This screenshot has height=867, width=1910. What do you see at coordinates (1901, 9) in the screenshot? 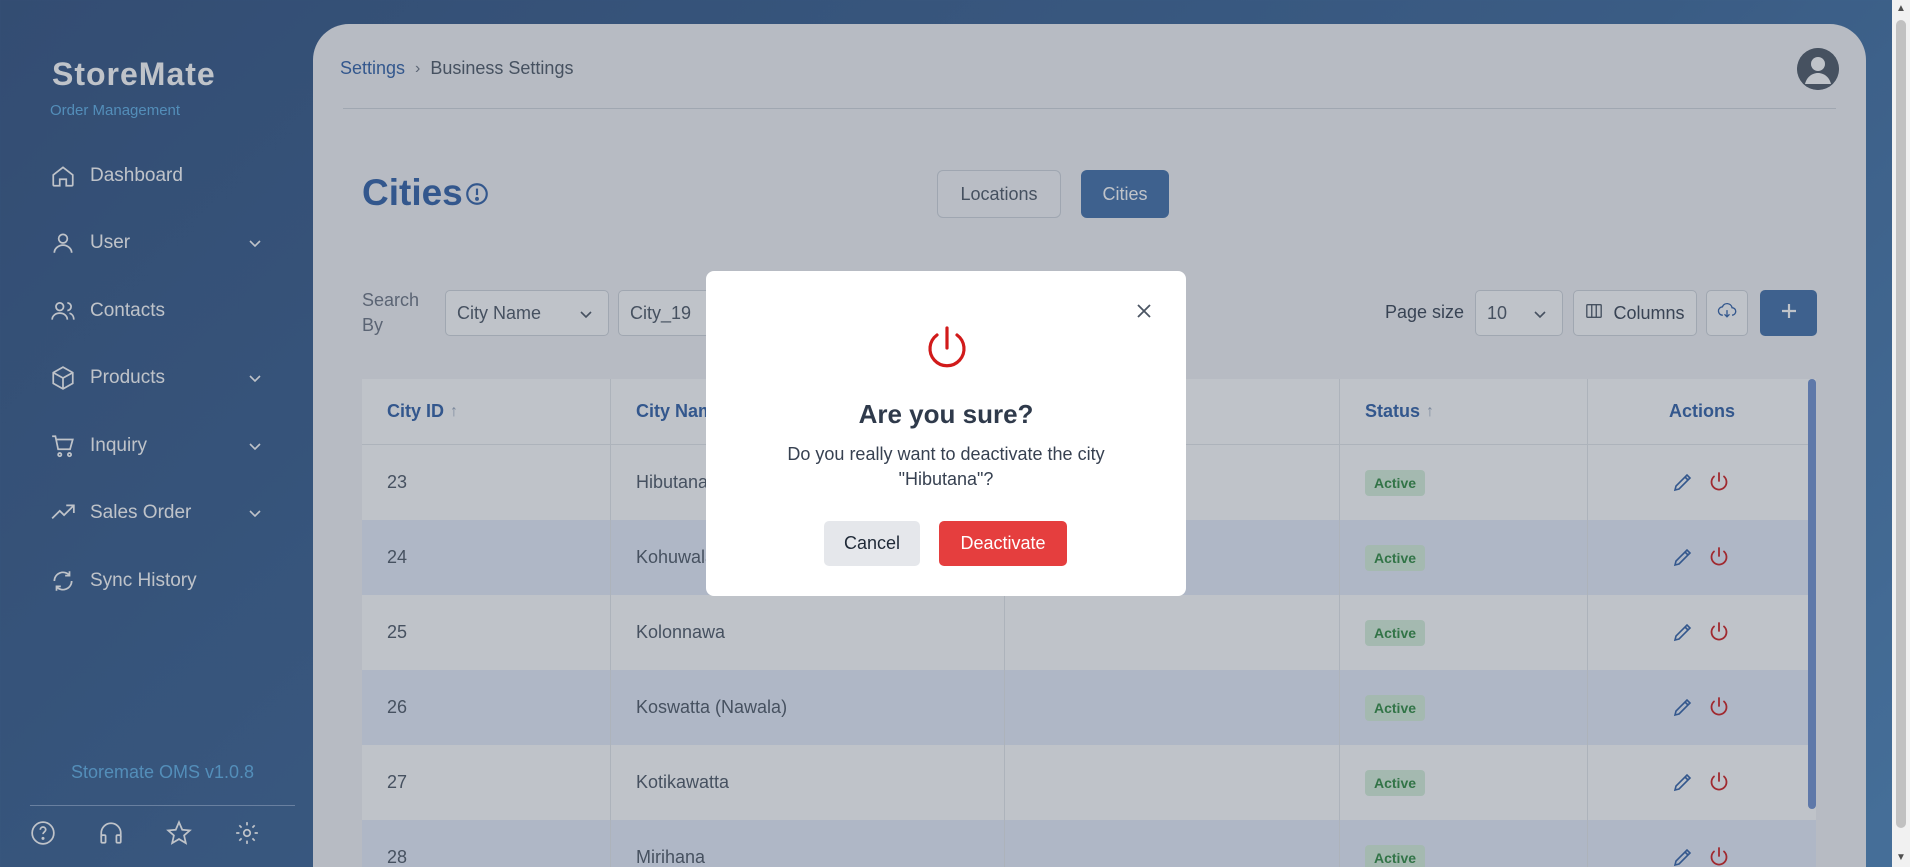
I see `scroll-up-icon: ▲` at bounding box center [1901, 9].